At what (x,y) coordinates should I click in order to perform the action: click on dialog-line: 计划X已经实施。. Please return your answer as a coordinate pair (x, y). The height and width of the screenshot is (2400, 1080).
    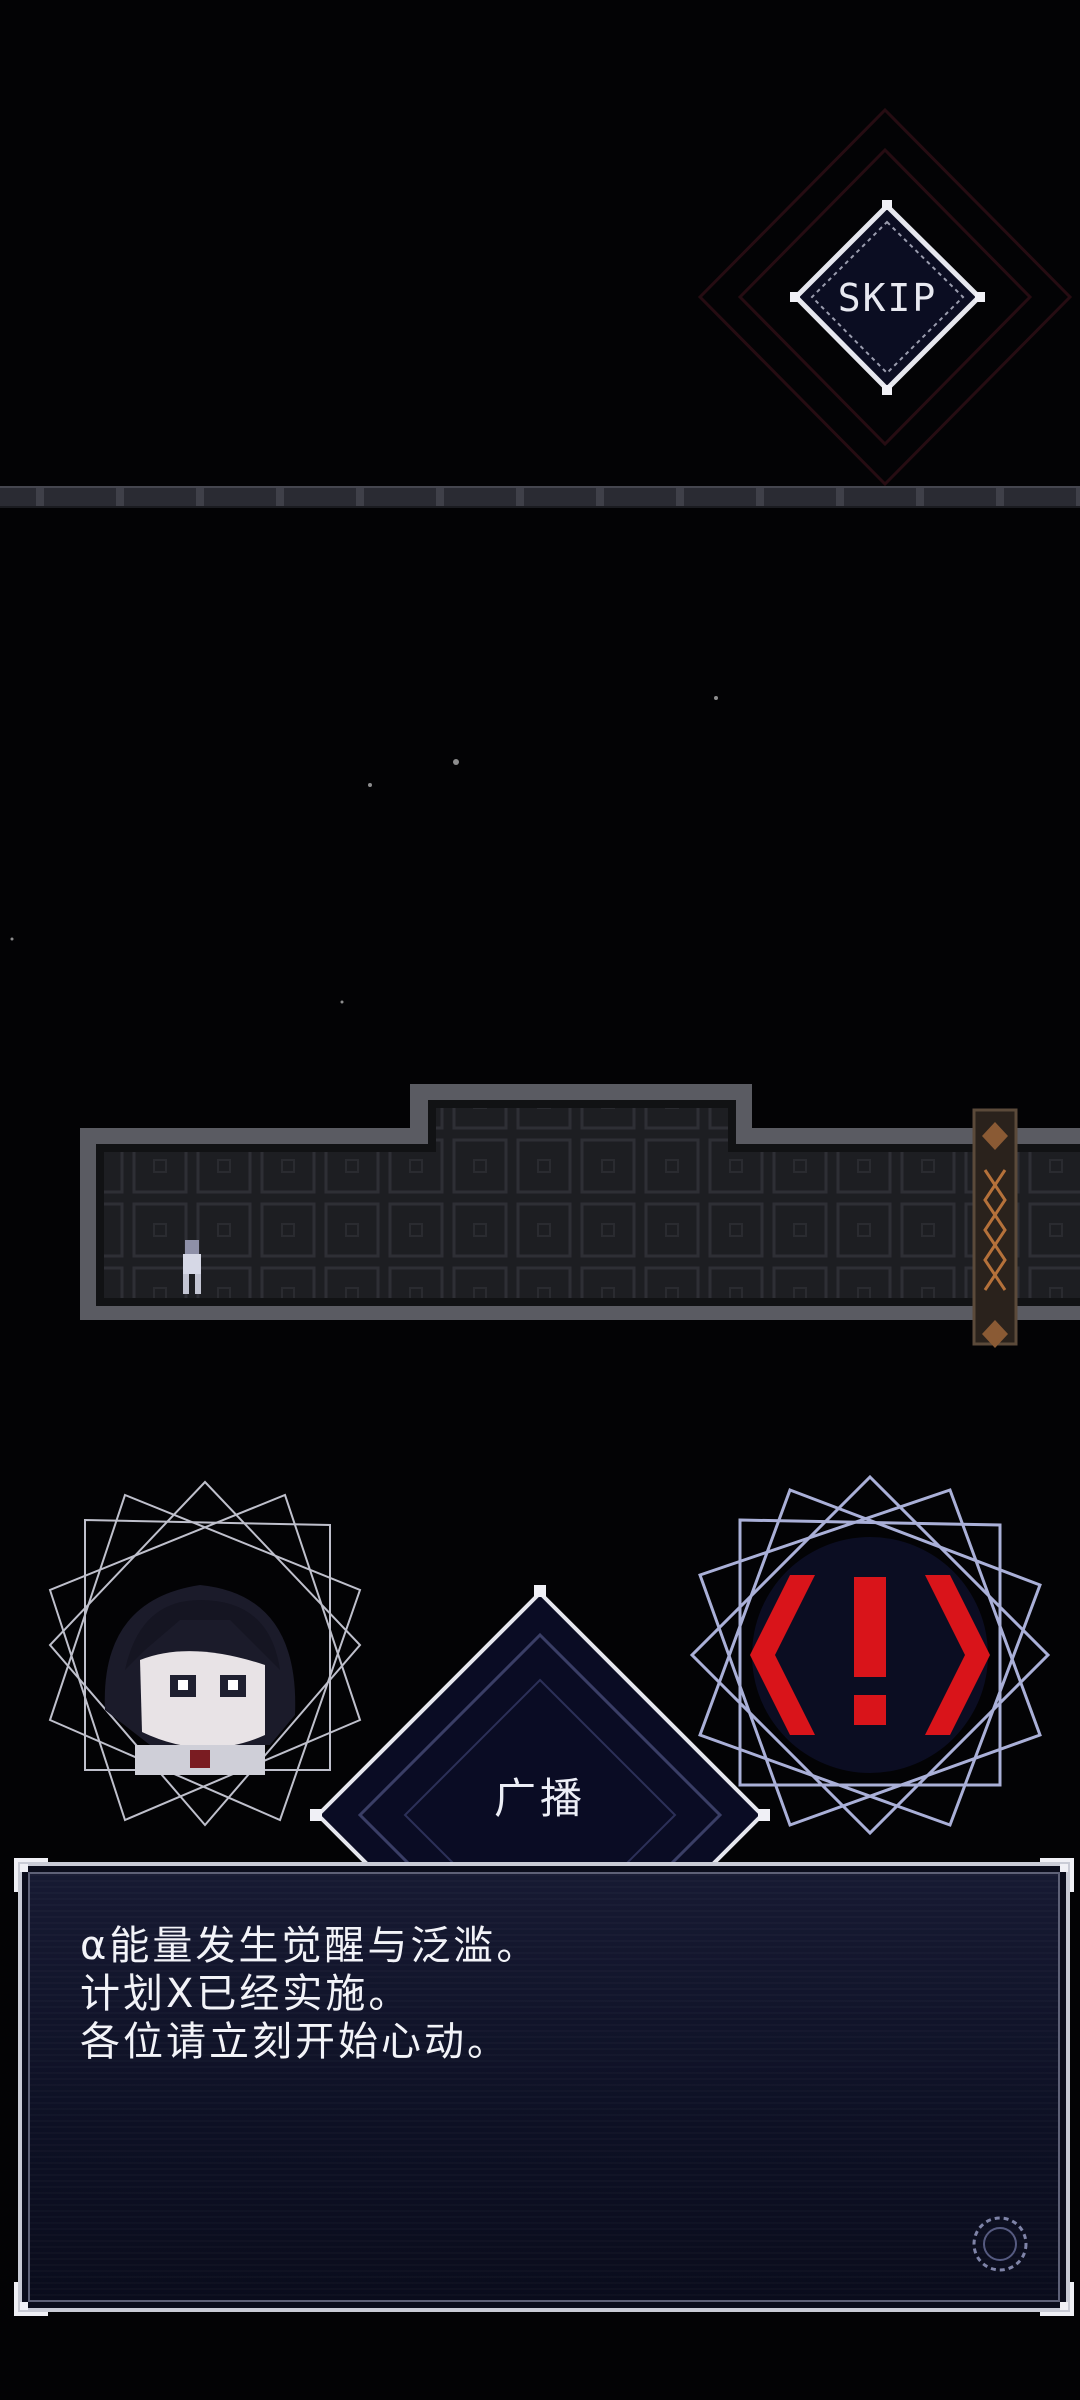
    Looking at the image, I should click on (246, 1994).